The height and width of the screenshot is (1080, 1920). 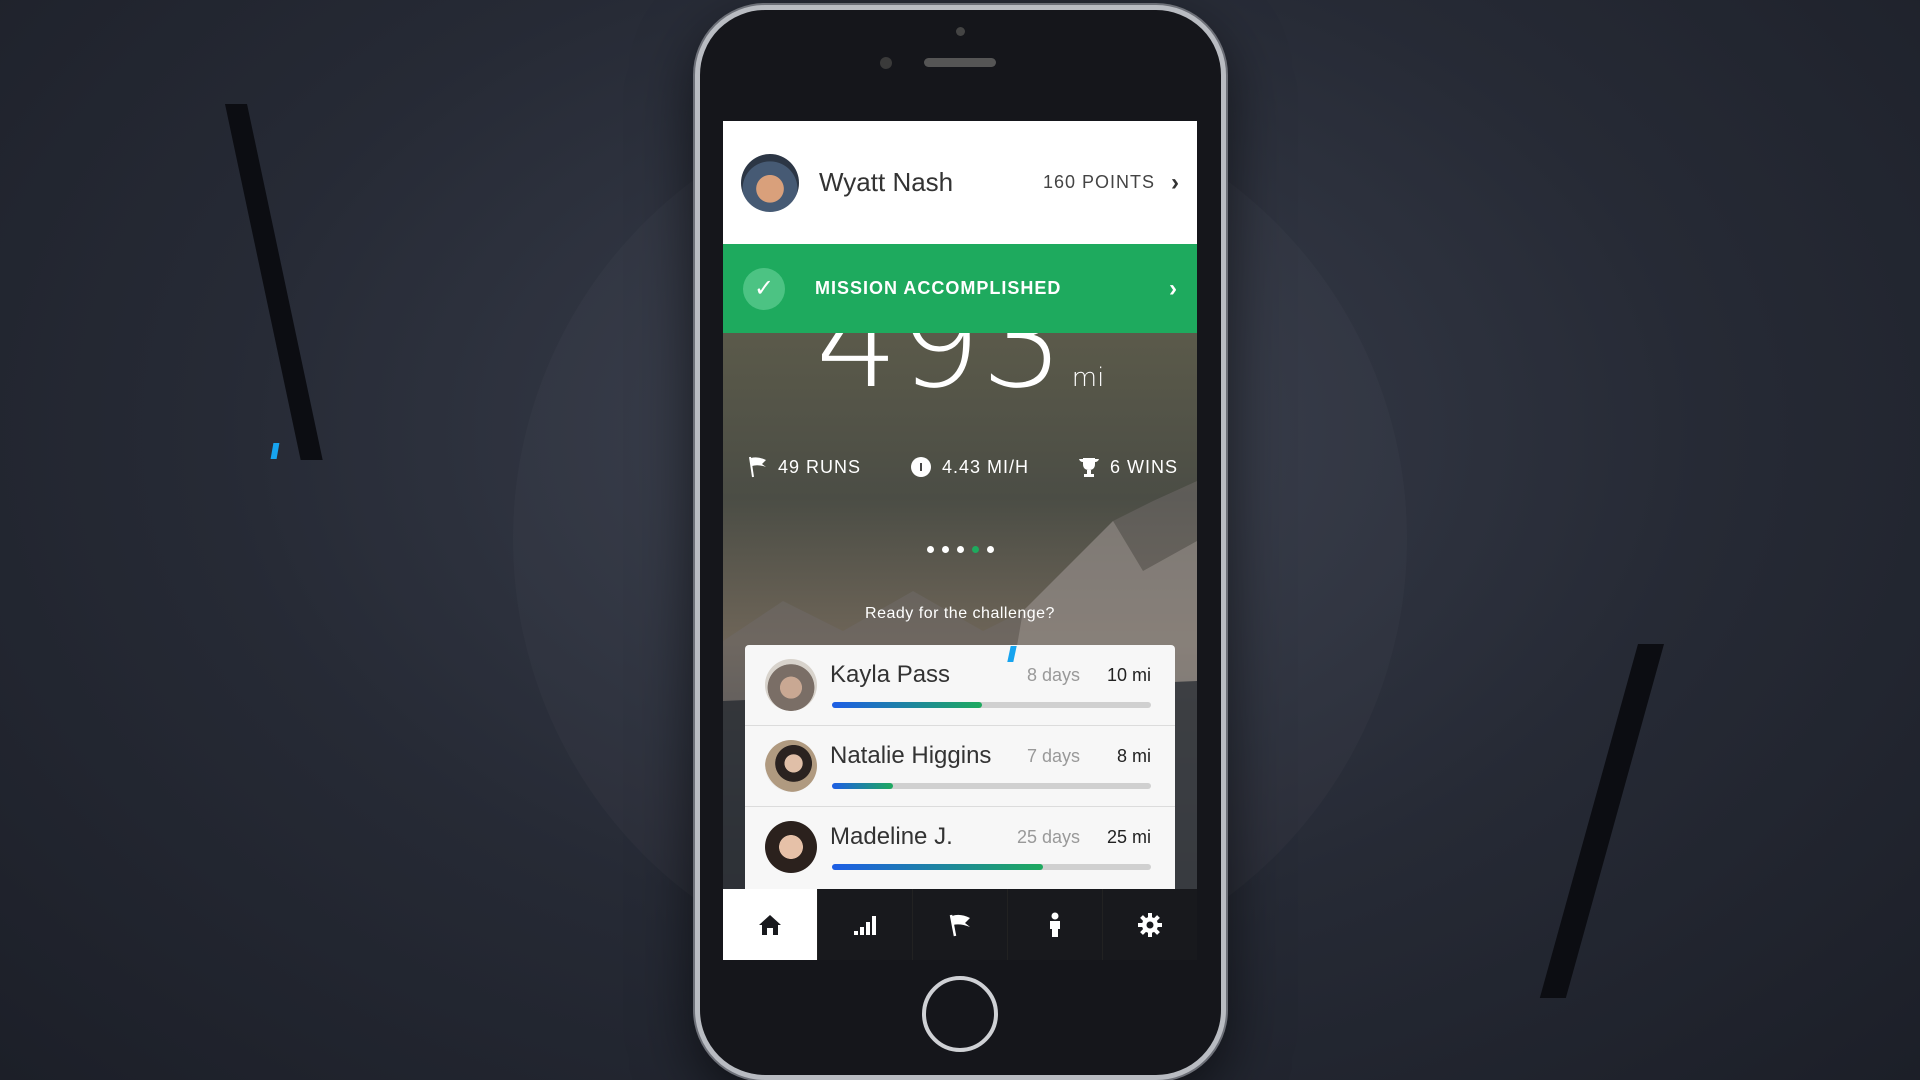 What do you see at coordinates (938, 288) in the screenshot?
I see `banner-label: MISSION ACCOMPLISHED` at bounding box center [938, 288].